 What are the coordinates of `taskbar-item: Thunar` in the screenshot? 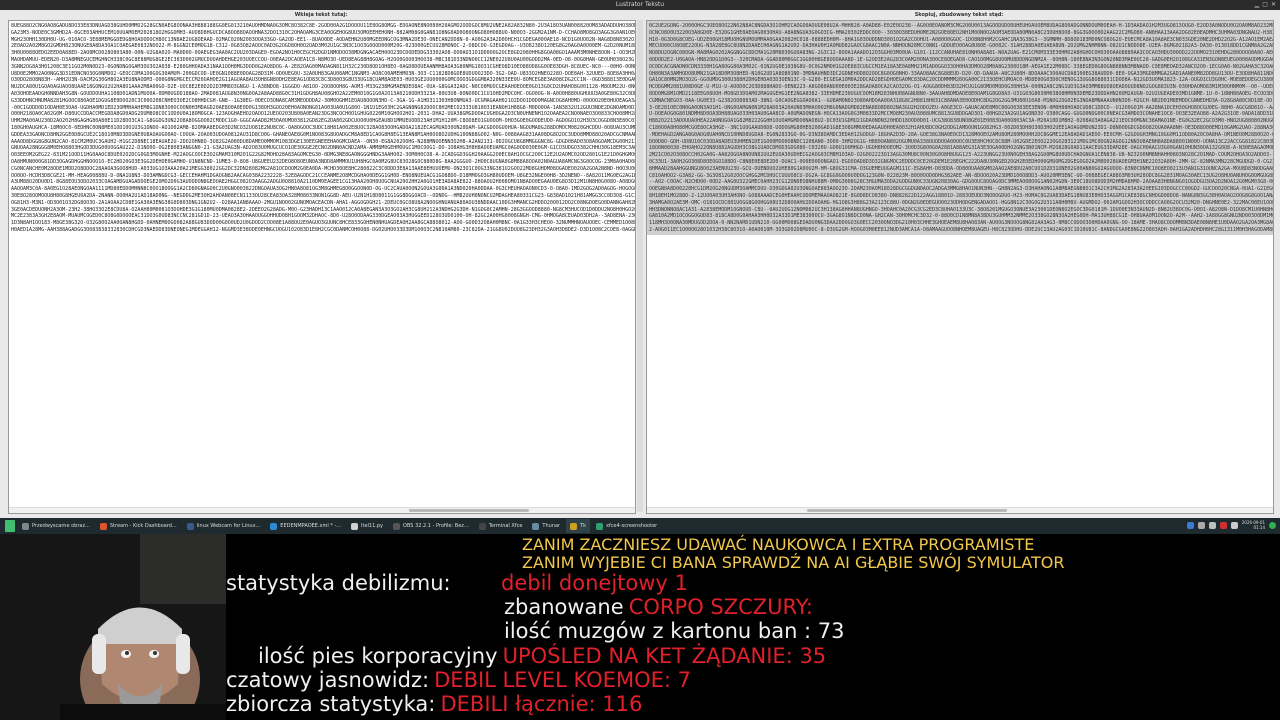 It's located at (546, 526).